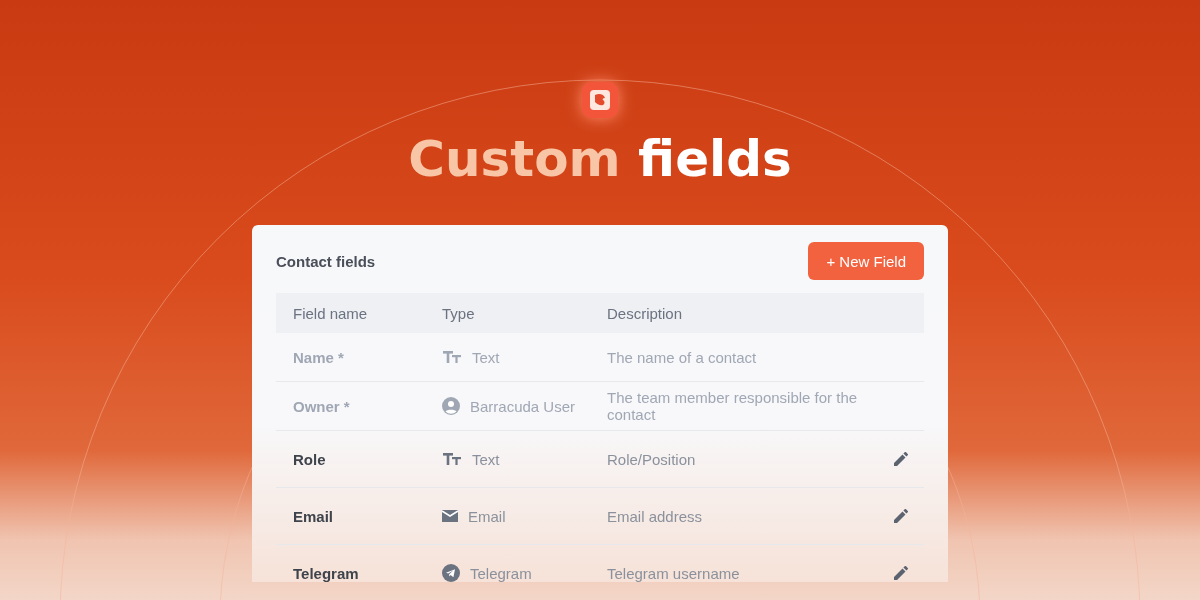 The width and height of the screenshot is (1200, 600). What do you see at coordinates (645, 313) in the screenshot?
I see `column-header: Description` at bounding box center [645, 313].